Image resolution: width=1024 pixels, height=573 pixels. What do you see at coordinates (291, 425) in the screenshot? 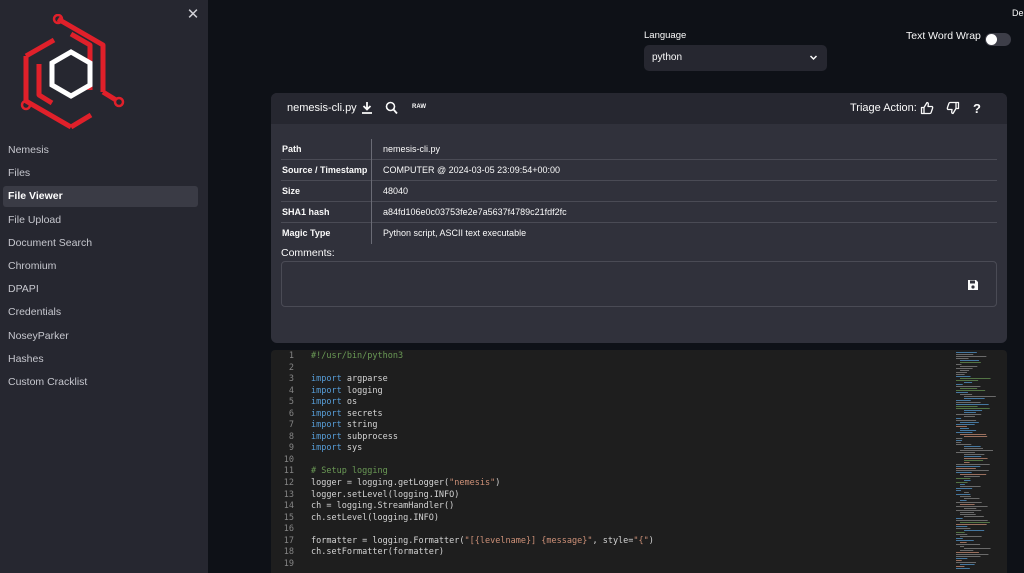
I see `line-number: 7` at bounding box center [291, 425].